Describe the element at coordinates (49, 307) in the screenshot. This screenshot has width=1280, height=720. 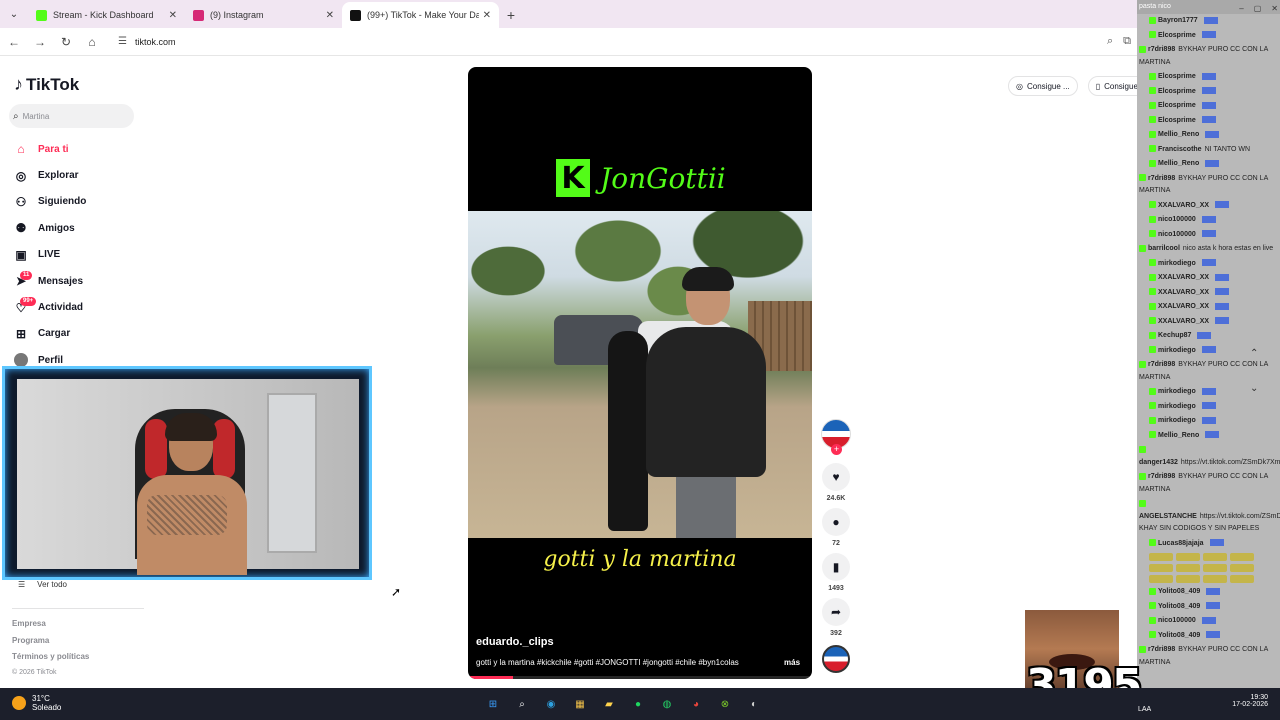
I see `sidebar-item-actividad: ♡ 99+ Actividad` at that location.